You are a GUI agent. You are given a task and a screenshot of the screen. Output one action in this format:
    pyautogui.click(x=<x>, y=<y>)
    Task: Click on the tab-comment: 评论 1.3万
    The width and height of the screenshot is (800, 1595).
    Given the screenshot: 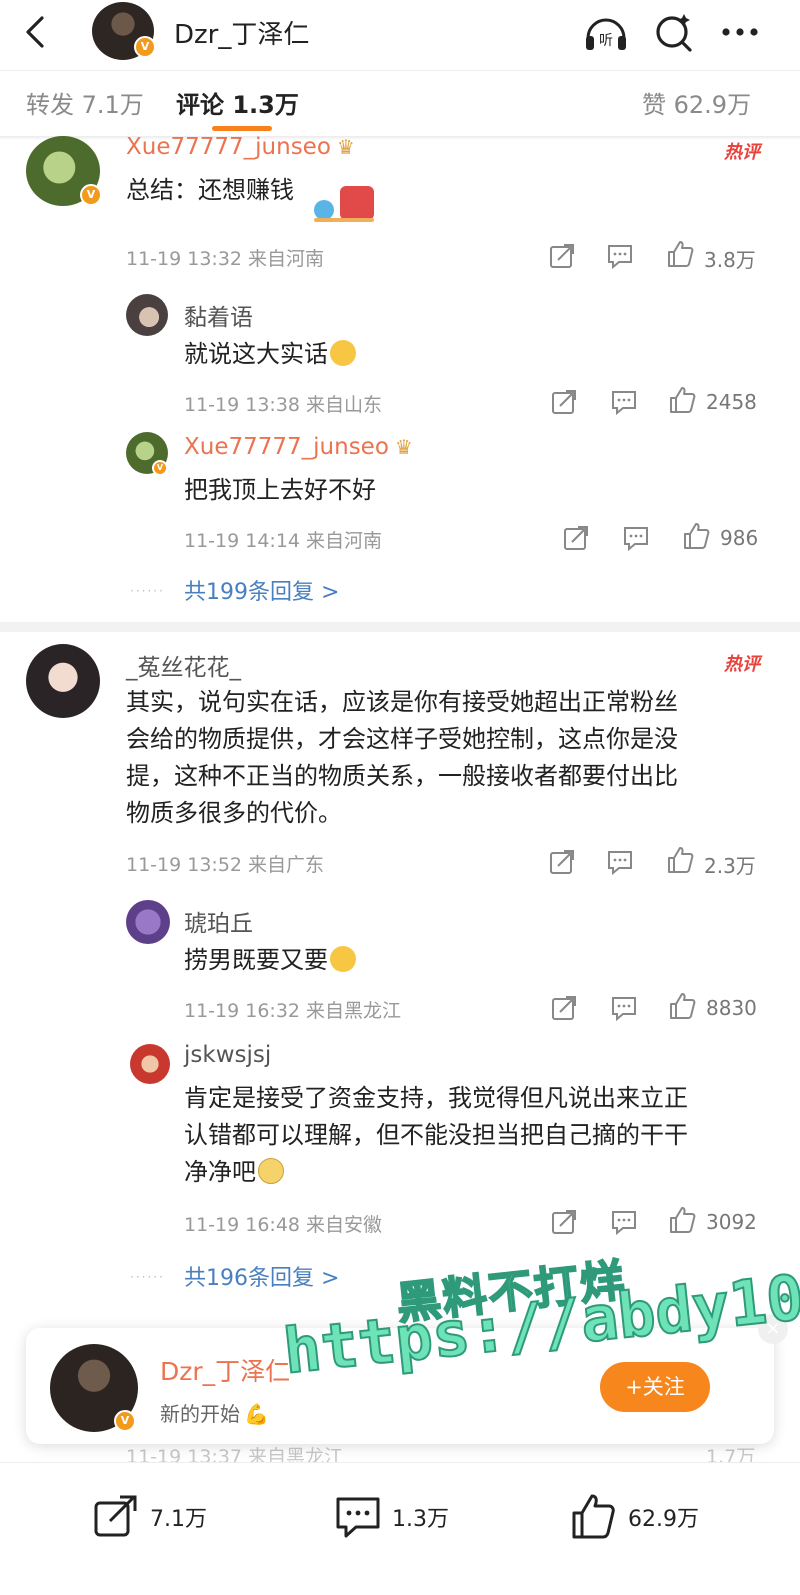 What is the action you would take?
    pyautogui.click(x=237, y=102)
    